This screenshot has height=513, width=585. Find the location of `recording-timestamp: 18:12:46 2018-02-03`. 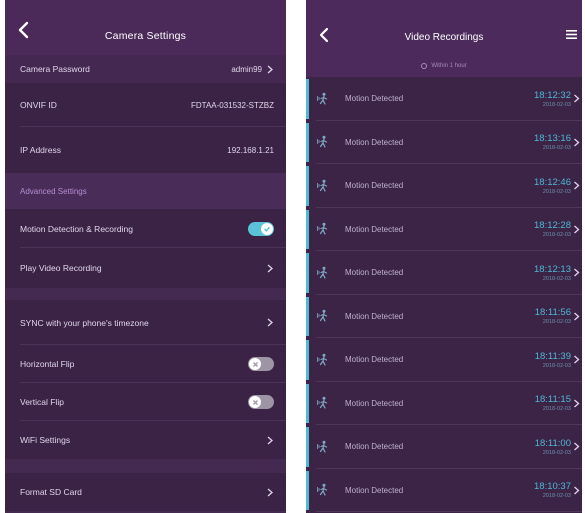

recording-timestamp: 18:12:46 2018-02-03 is located at coordinates (552, 186).